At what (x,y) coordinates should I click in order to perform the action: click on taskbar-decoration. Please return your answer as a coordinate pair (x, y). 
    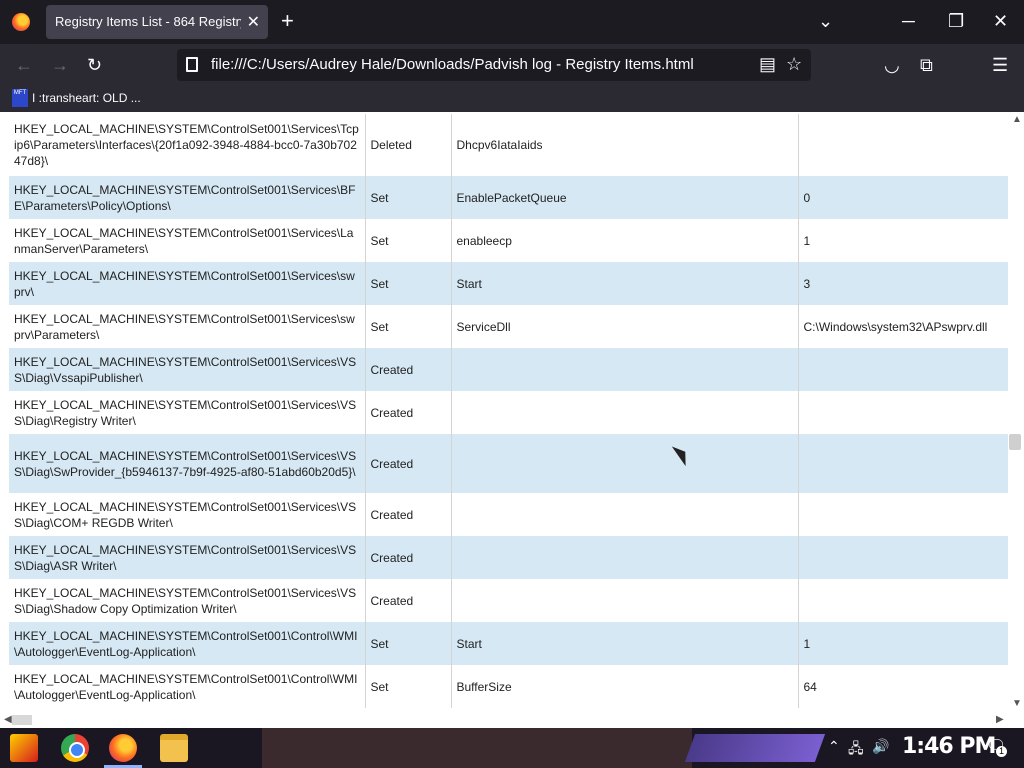
    Looking at the image, I should click on (755, 748).